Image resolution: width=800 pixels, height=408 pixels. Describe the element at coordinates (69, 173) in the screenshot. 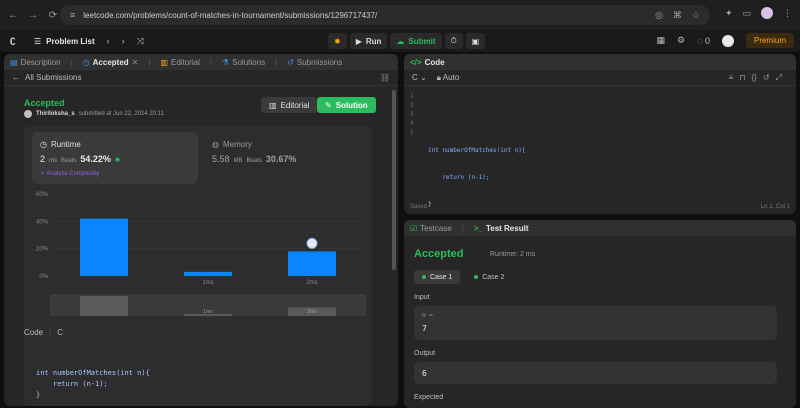

I see `analyze-complexity-link: ✧ Analyze Complexity` at that location.